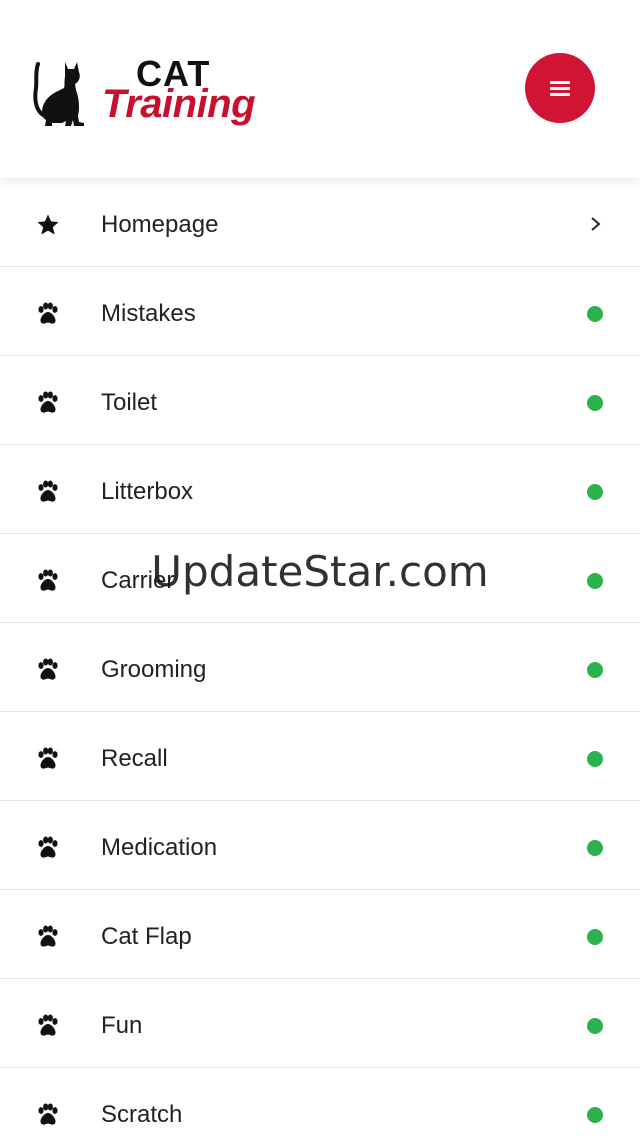 This screenshot has width=640, height=1136. I want to click on cat-silhouette-icon, so click(61, 93).